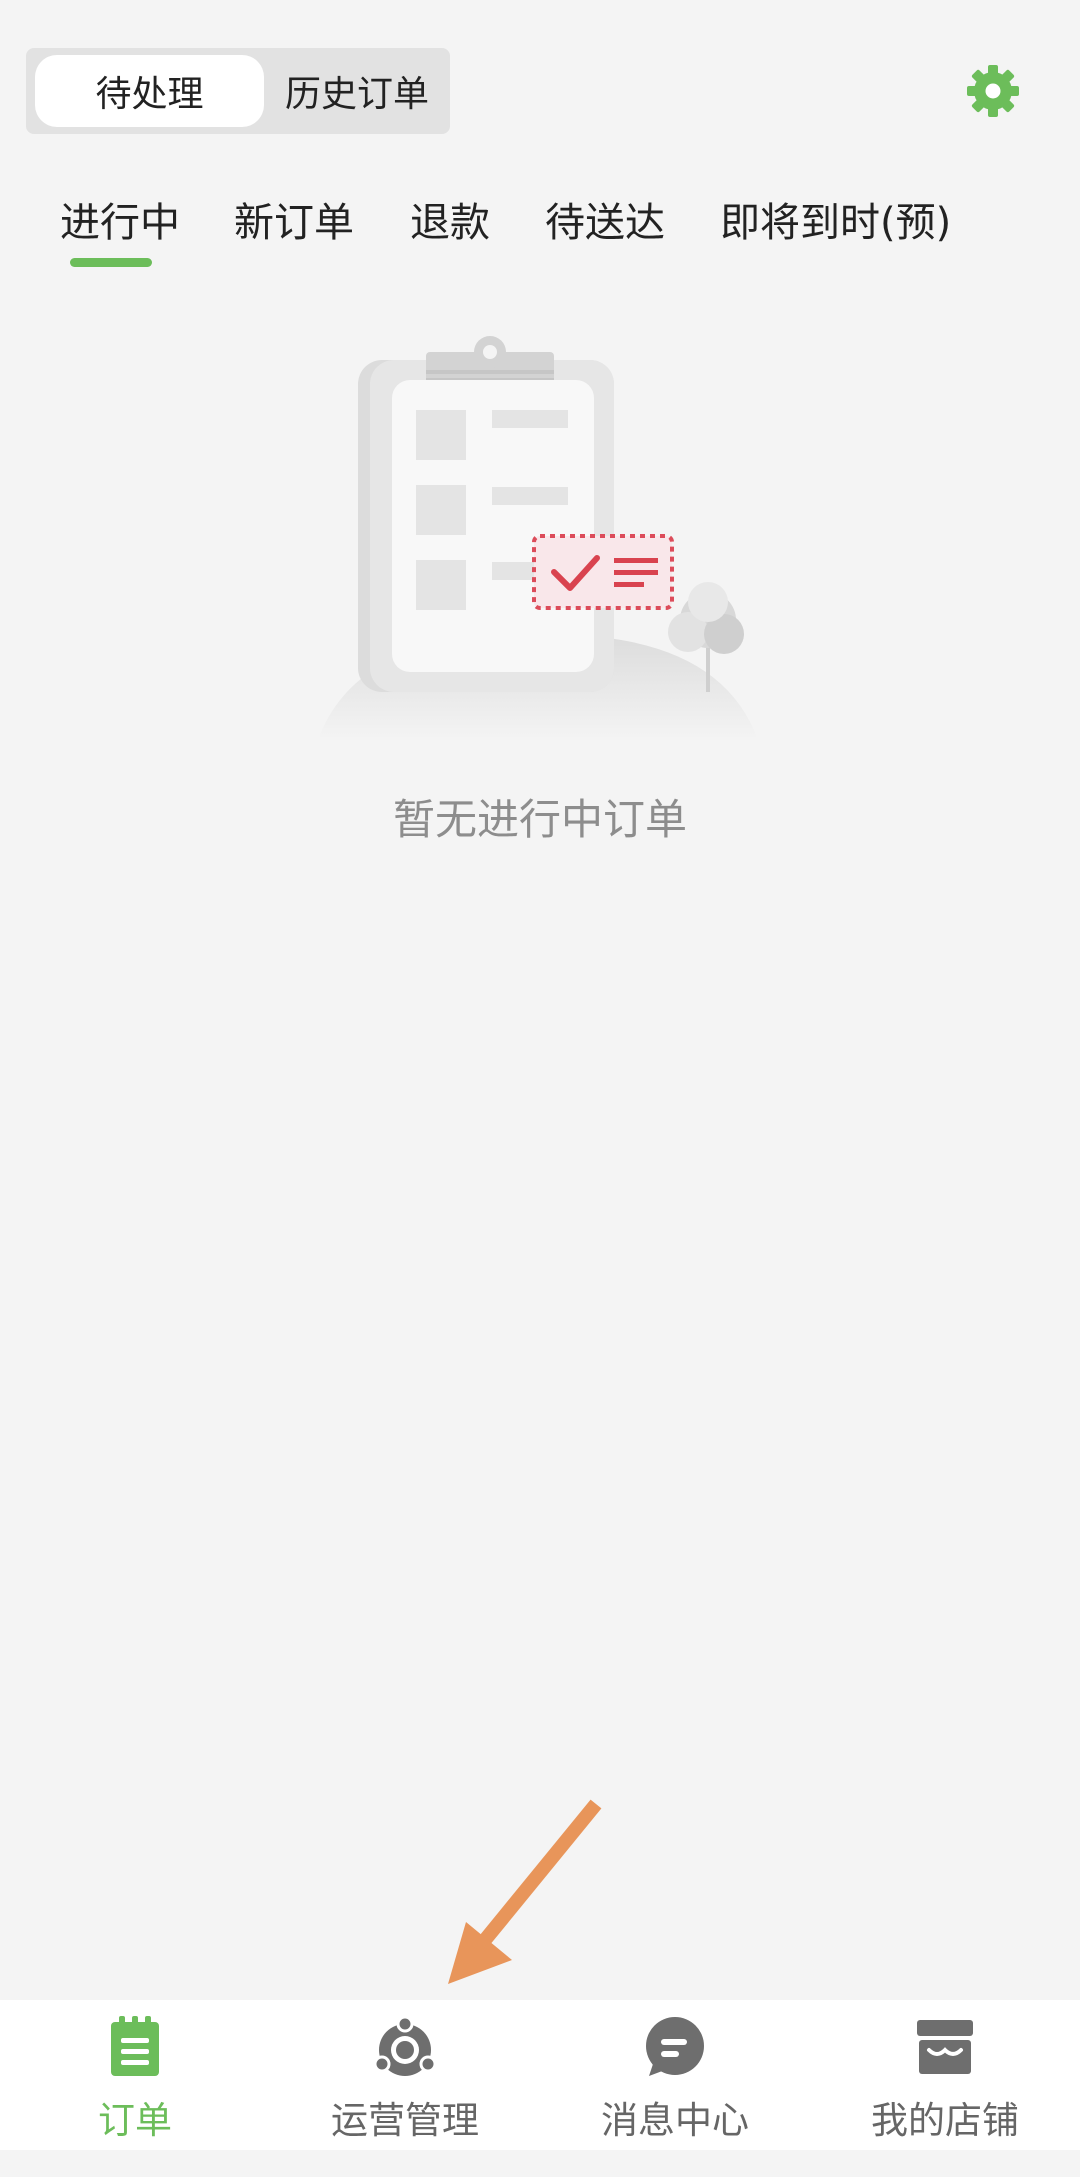 The image size is (1080, 2177). Describe the element at coordinates (405, 2120) in the screenshot. I see `nav-label-operations: 运营管理` at that location.